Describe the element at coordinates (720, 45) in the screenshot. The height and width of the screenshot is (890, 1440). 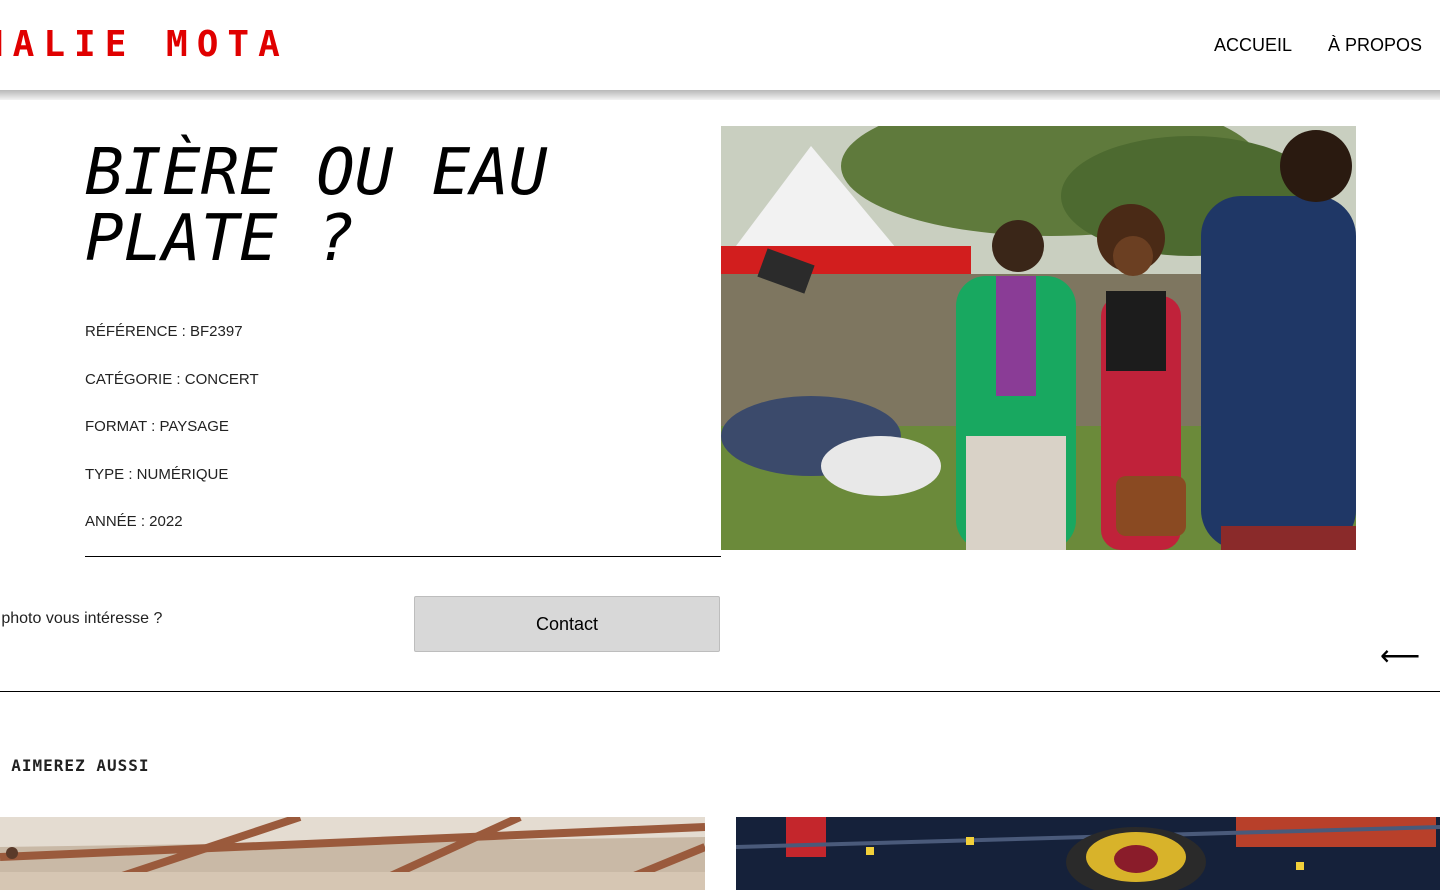
I see `site-header: HALIE MOTA ACCUEIL À PROPOS` at that location.